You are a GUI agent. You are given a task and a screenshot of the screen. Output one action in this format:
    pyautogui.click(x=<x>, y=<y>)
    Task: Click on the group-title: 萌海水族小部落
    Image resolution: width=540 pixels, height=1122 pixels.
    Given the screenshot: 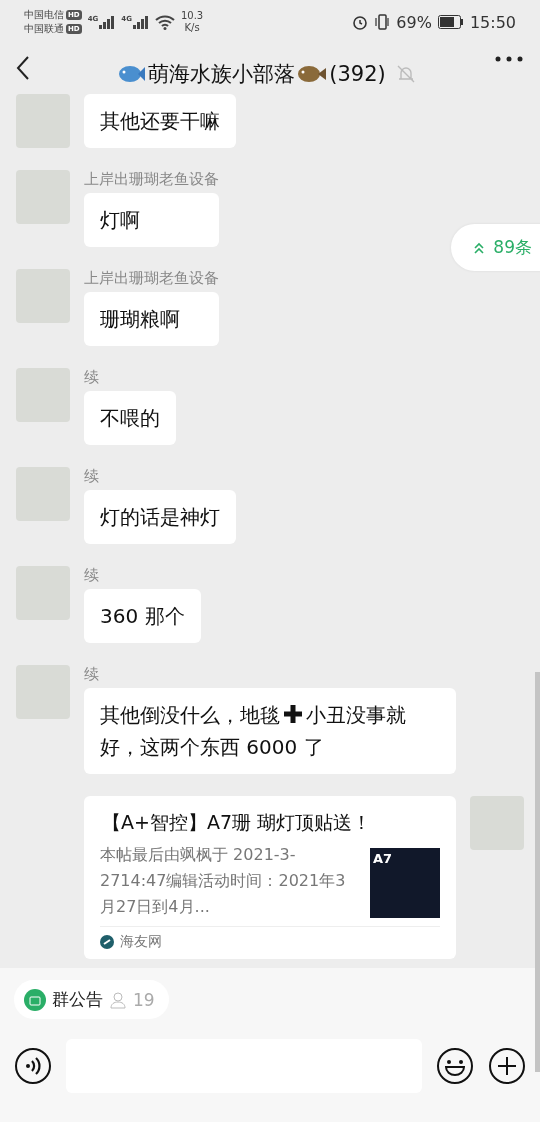 What is the action you would take?
    pyautogui.click(x=222, y=74)
    